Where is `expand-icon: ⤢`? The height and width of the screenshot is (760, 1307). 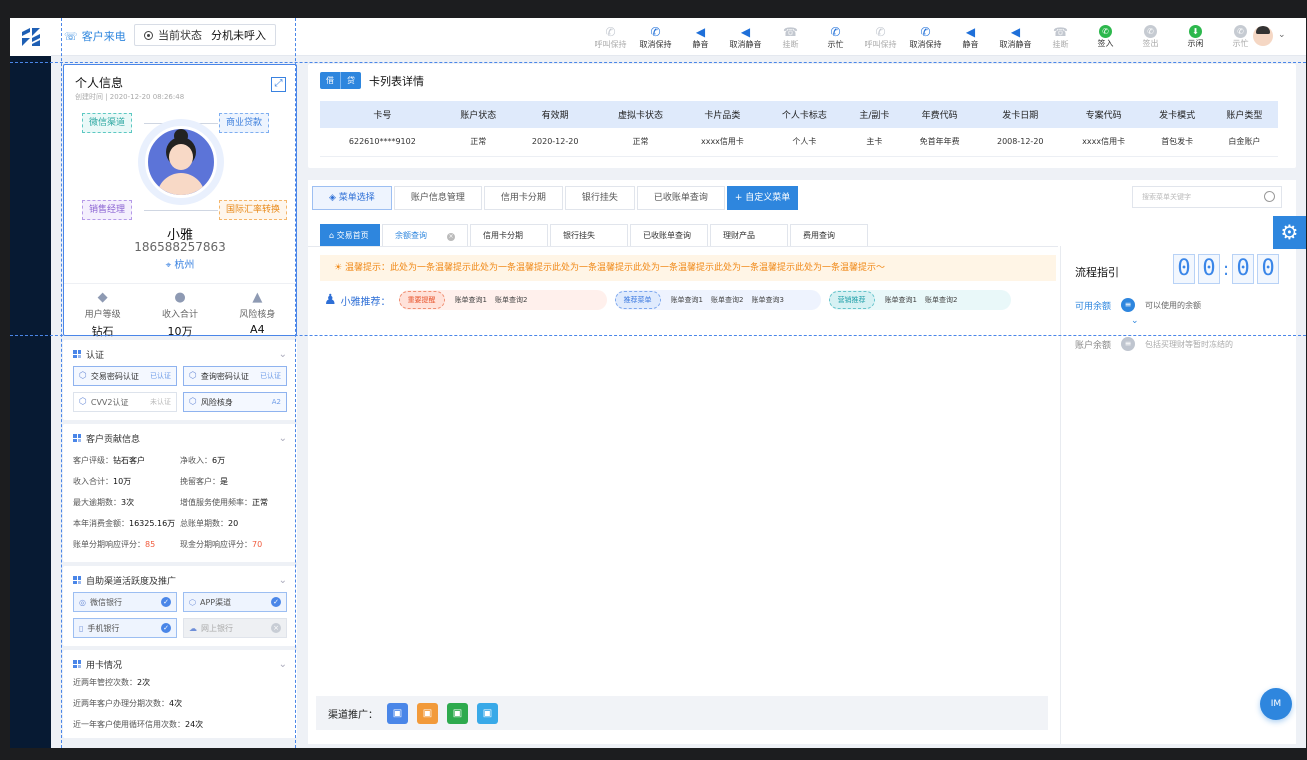 expand-icon: ⤢ is located at coordinates (278, 84).